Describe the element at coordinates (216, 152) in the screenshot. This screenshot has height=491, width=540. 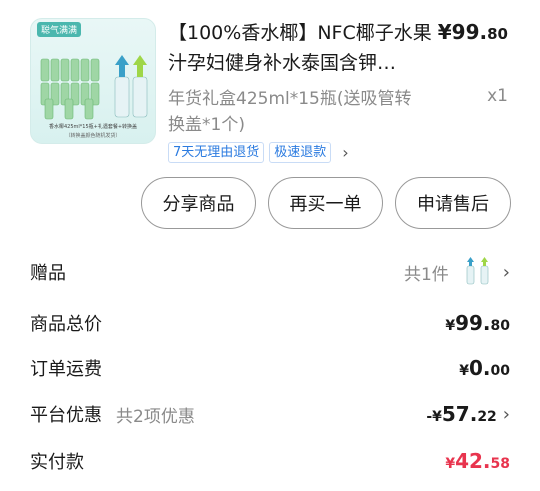
I see `tag-7day-return: 7天无理由退货` at that location.